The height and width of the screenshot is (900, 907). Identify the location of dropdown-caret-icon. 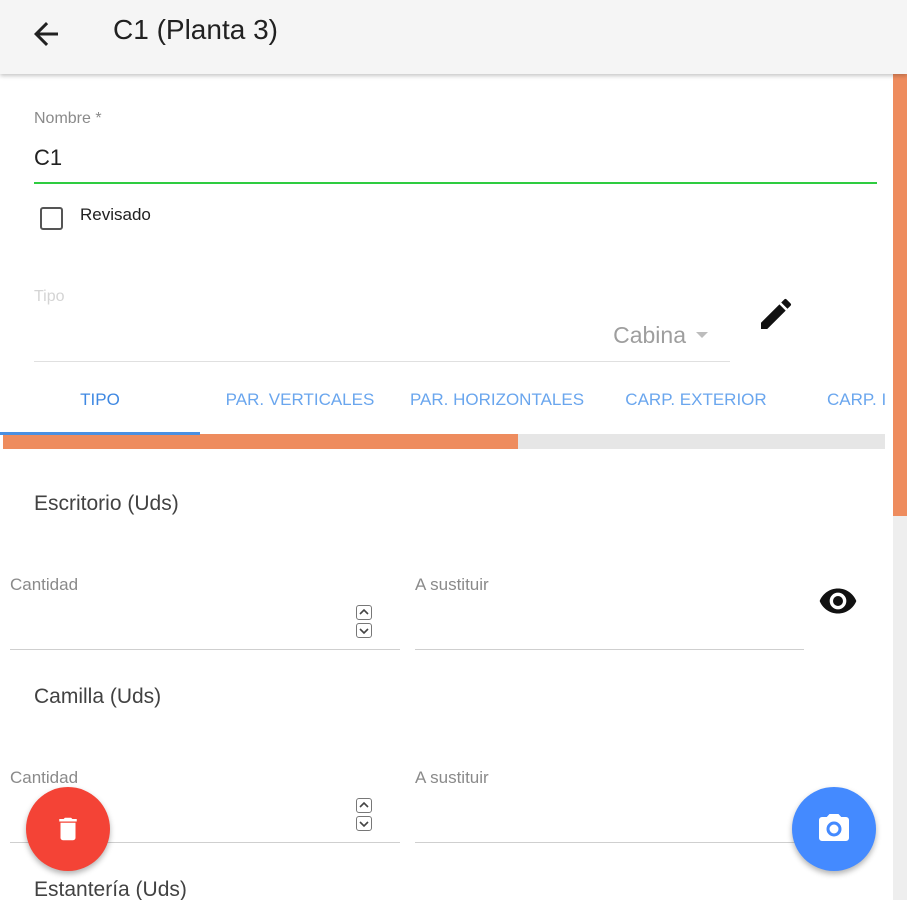
(702, 335).